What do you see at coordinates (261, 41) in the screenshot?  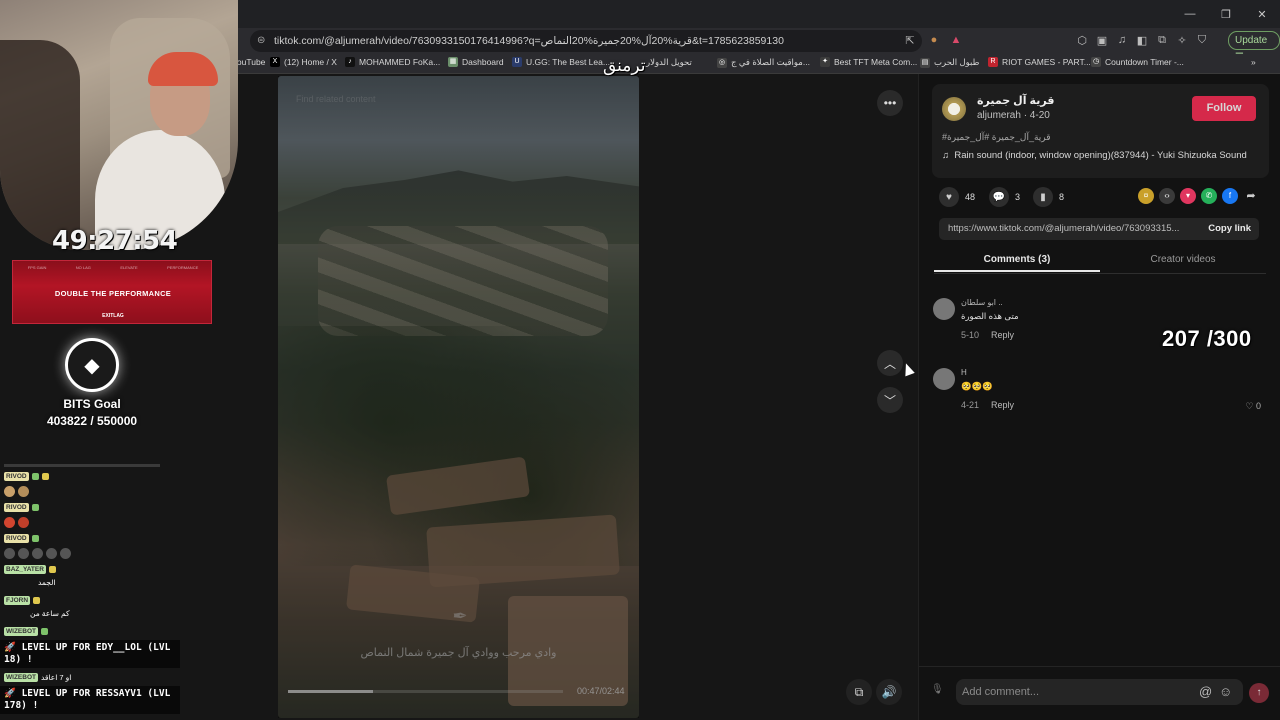 I see `site-info-icon: ⊜` at bounding box center [261, 41].